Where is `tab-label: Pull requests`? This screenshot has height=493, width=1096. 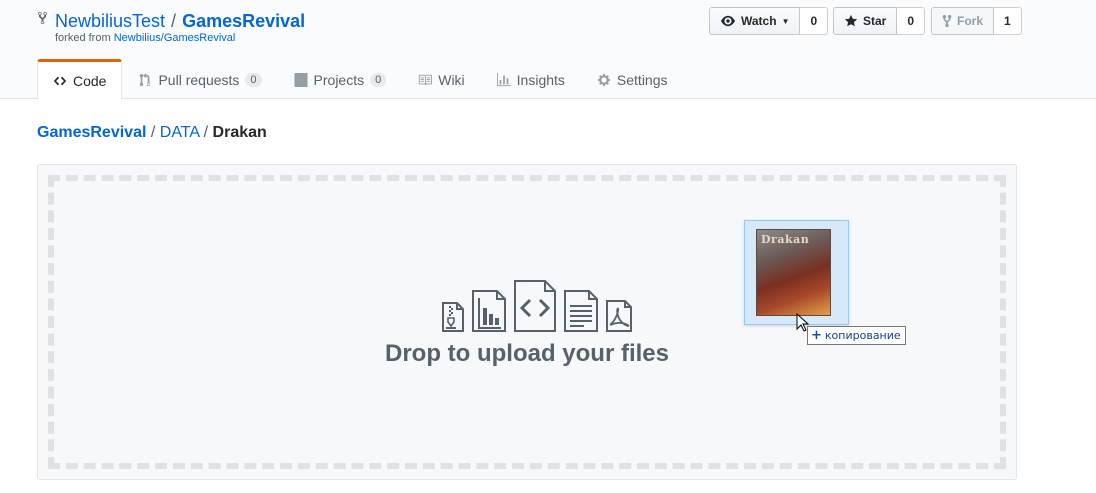 tab-label: Pull requests is located at coordinates (199, 80).